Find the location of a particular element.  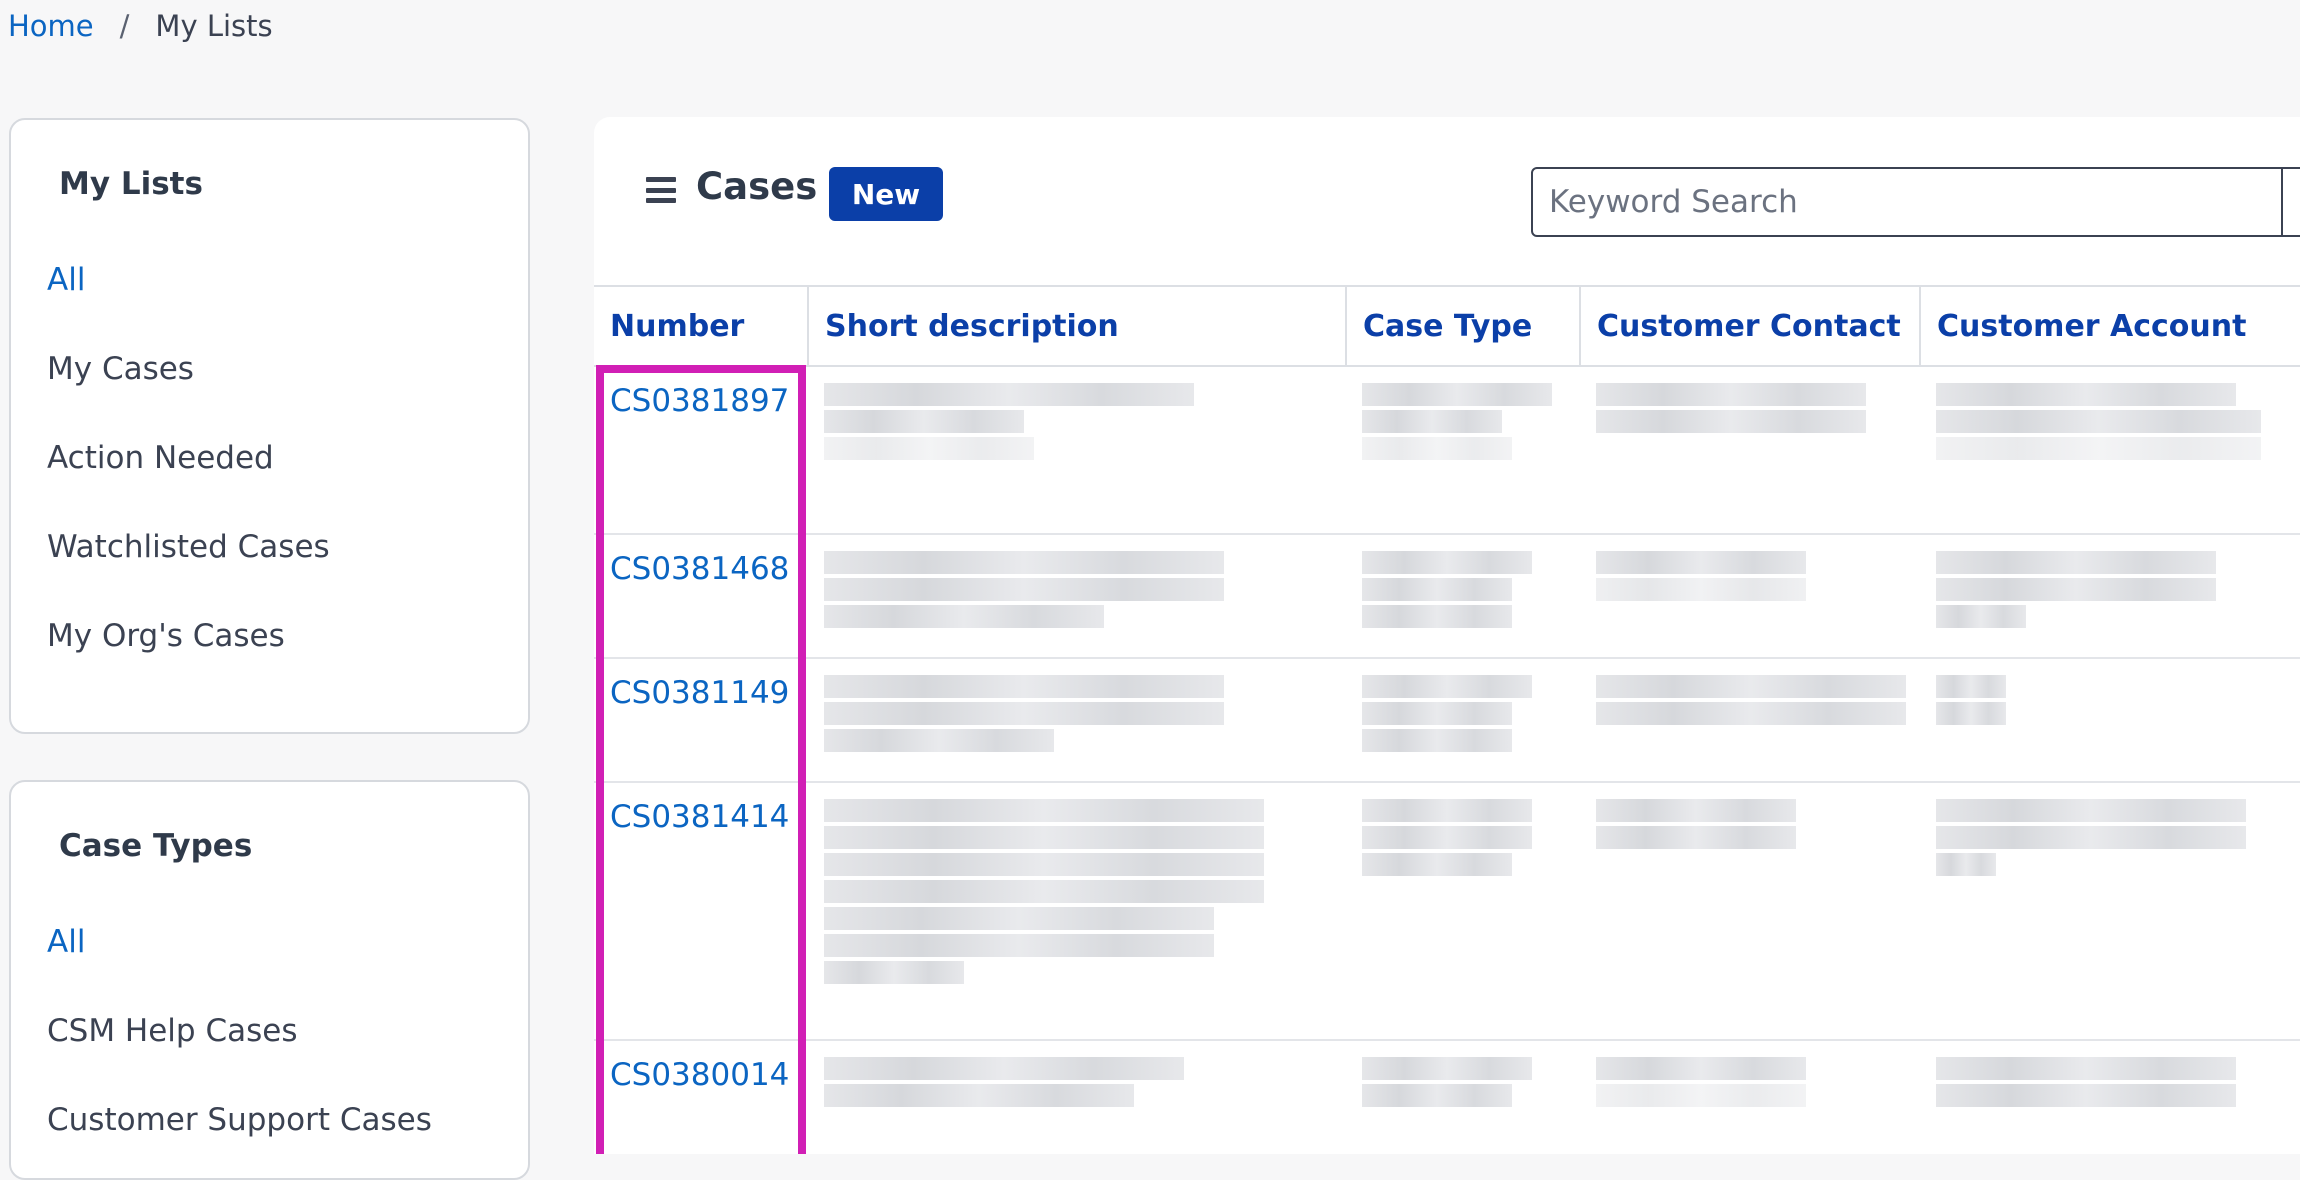

column-header-case-type: Case Type is located at coordinates (1463, 326).